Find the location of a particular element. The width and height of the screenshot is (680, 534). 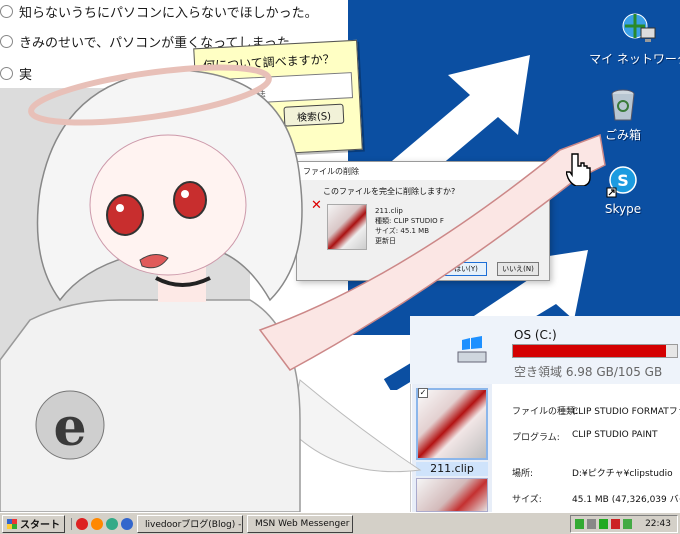

assistant-prompt: 何について調べますか？ is located at coordinates (269, 62).